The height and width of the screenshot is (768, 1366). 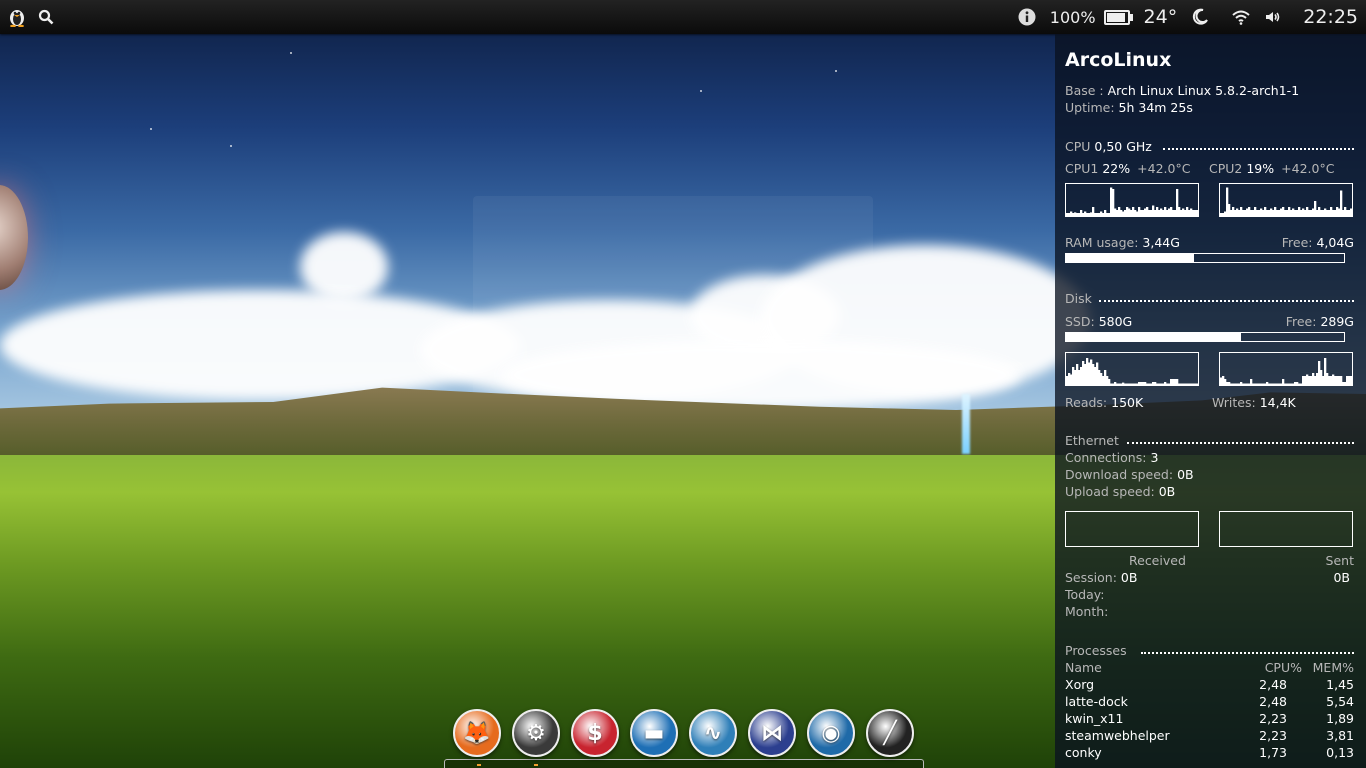 What do you see at coordinates (17, 17) in the screenshot?
I see `tux-icon` at bounding box center [17, 17].